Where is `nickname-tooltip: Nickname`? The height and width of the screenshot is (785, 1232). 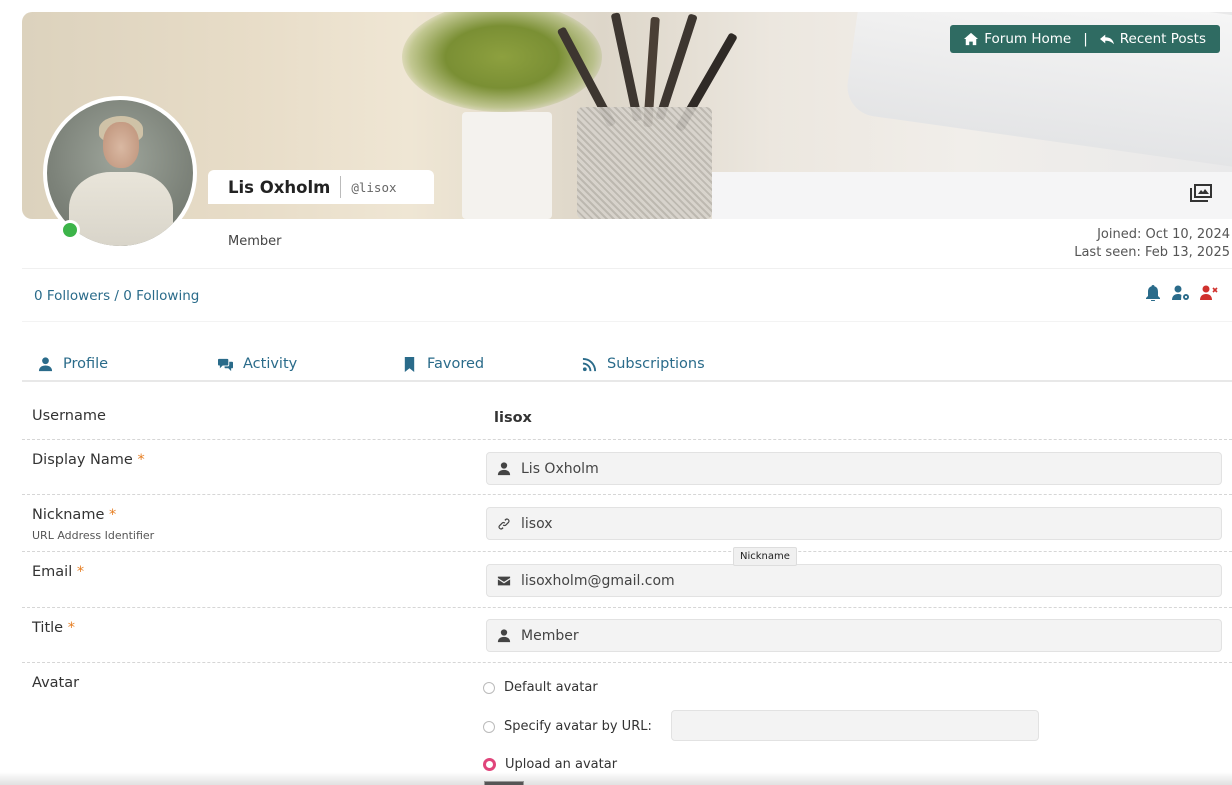 nickname-tooltip: Nickname is located at coordinates (765, 556).